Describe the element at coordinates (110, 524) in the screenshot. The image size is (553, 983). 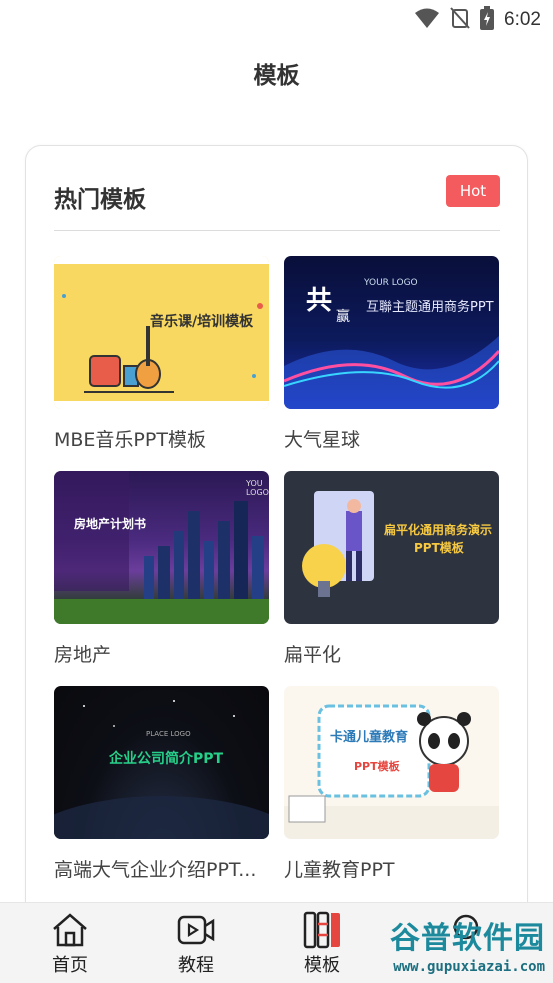
I see `thumb-title: 房地产计划书` at that location.